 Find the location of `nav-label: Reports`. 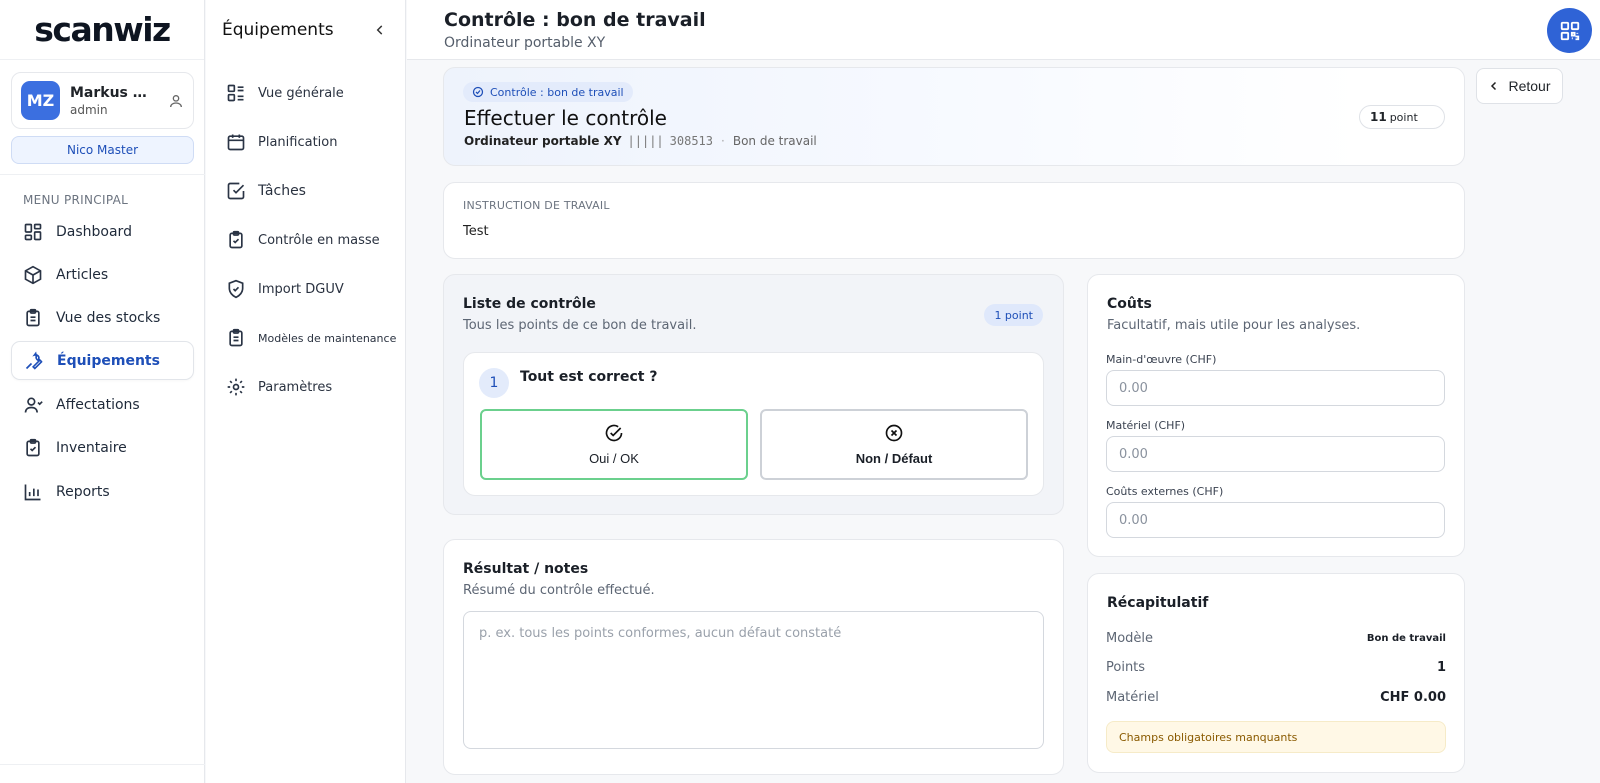

nav-label: Reports is located at coordinates (83, 491).